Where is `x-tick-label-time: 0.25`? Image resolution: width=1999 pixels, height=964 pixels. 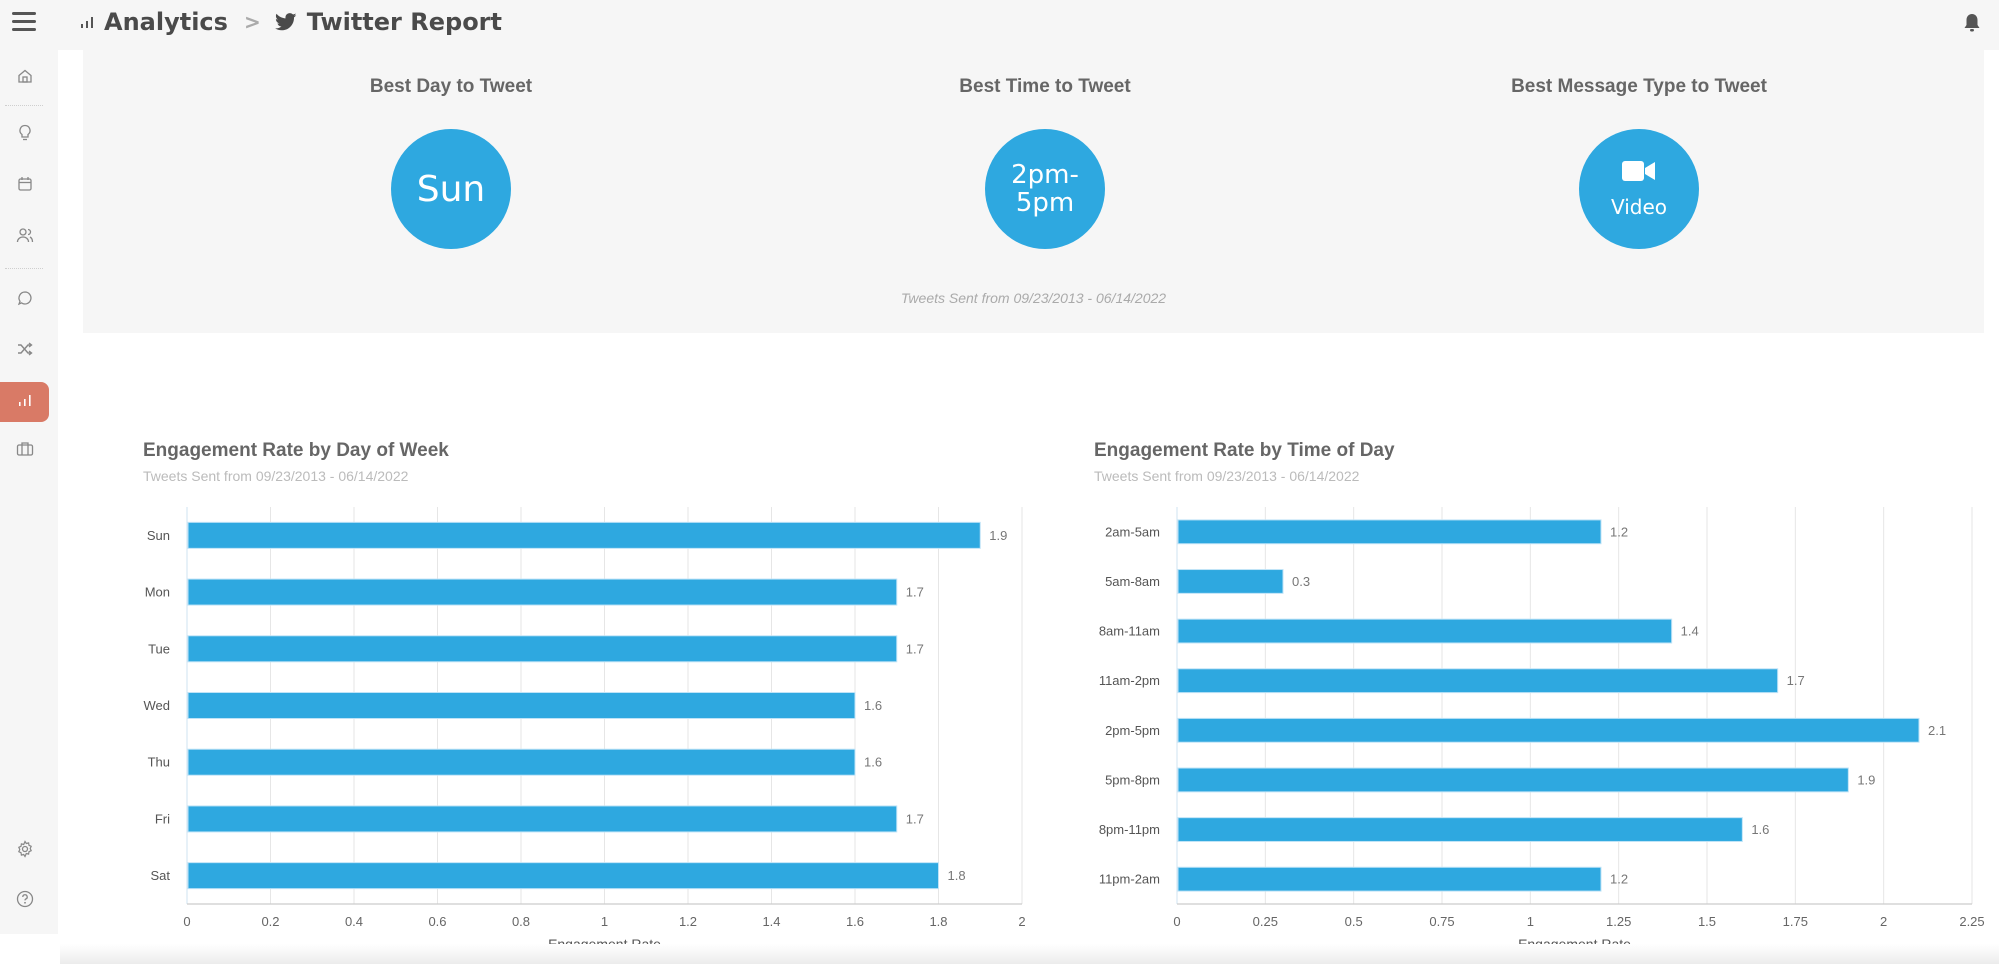
x-tick-label-time: 0.25 is located at coordinates (1265, 921).